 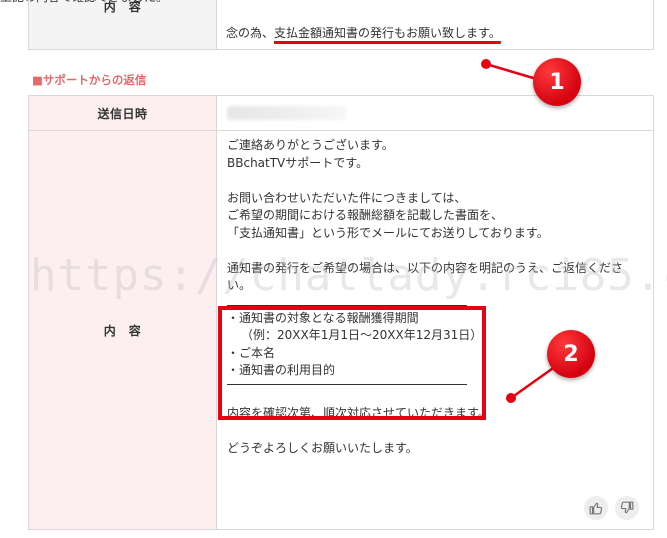 I want to click on like-button, so click(x=596, y=508).